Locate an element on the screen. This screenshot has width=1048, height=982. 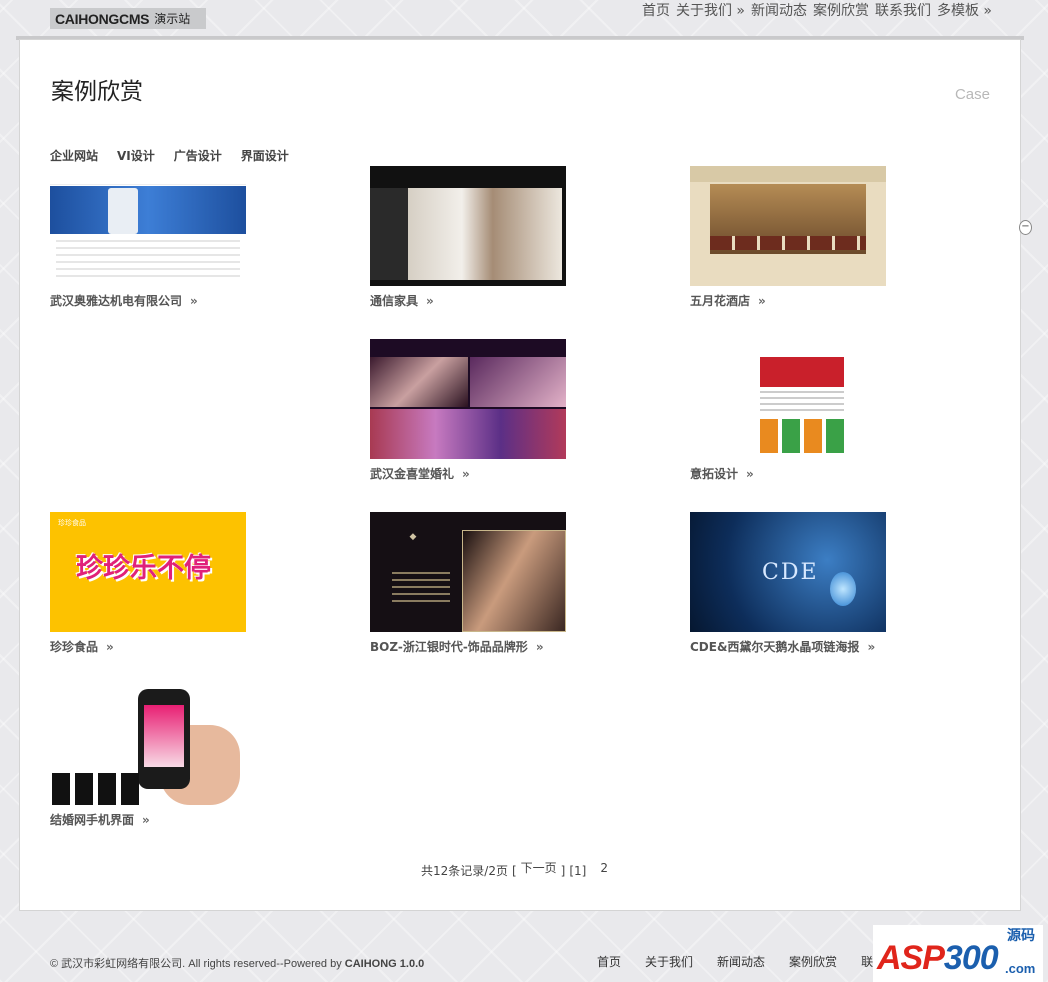
pager-summary: 共12条记录/2页 is located at coordinates (464, 871).